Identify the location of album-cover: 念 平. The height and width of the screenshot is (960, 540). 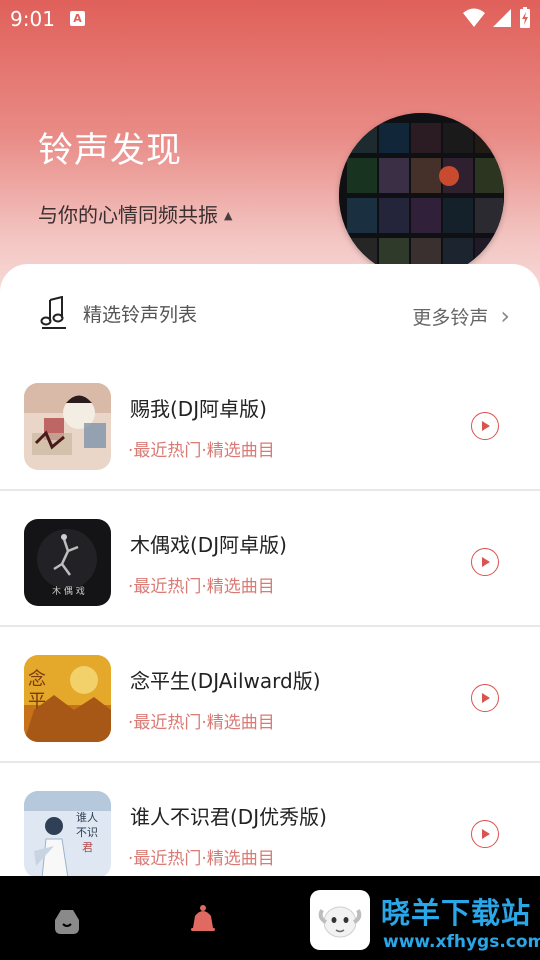
(67, 698).